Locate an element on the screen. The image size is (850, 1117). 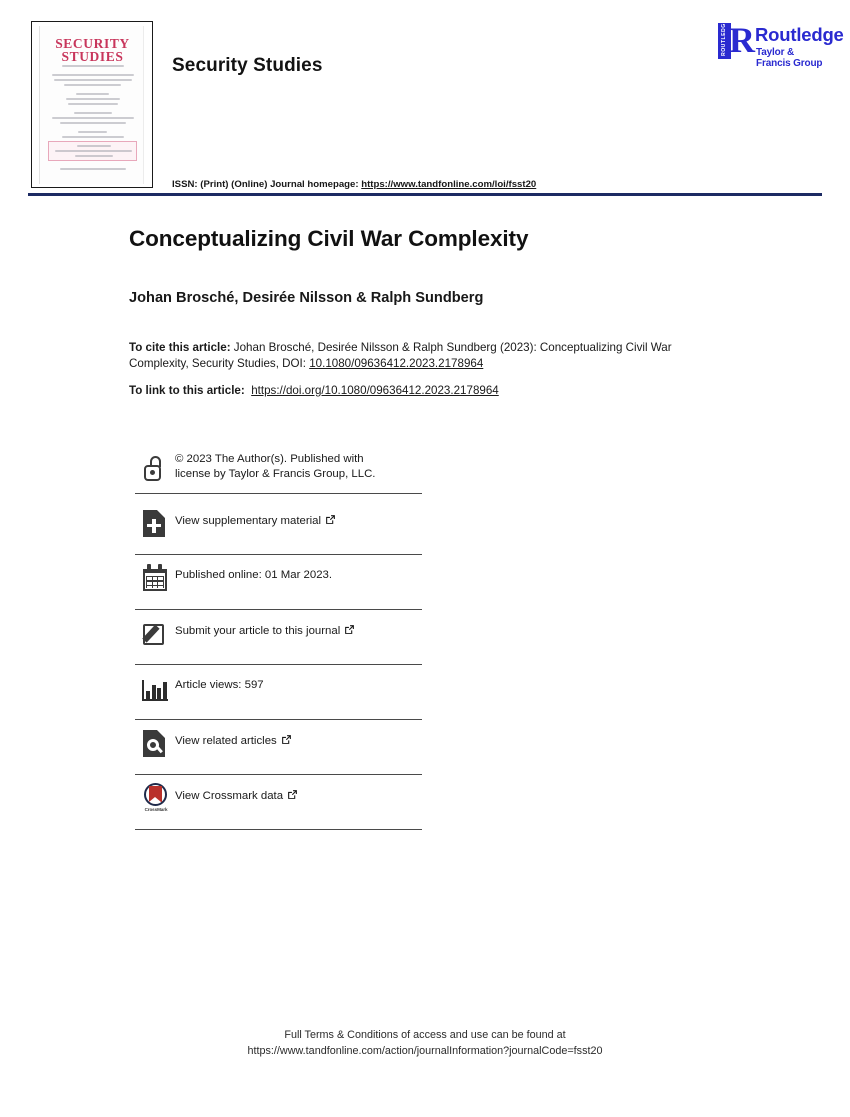
list-item: View related articles is located at coordinates (280, 747).